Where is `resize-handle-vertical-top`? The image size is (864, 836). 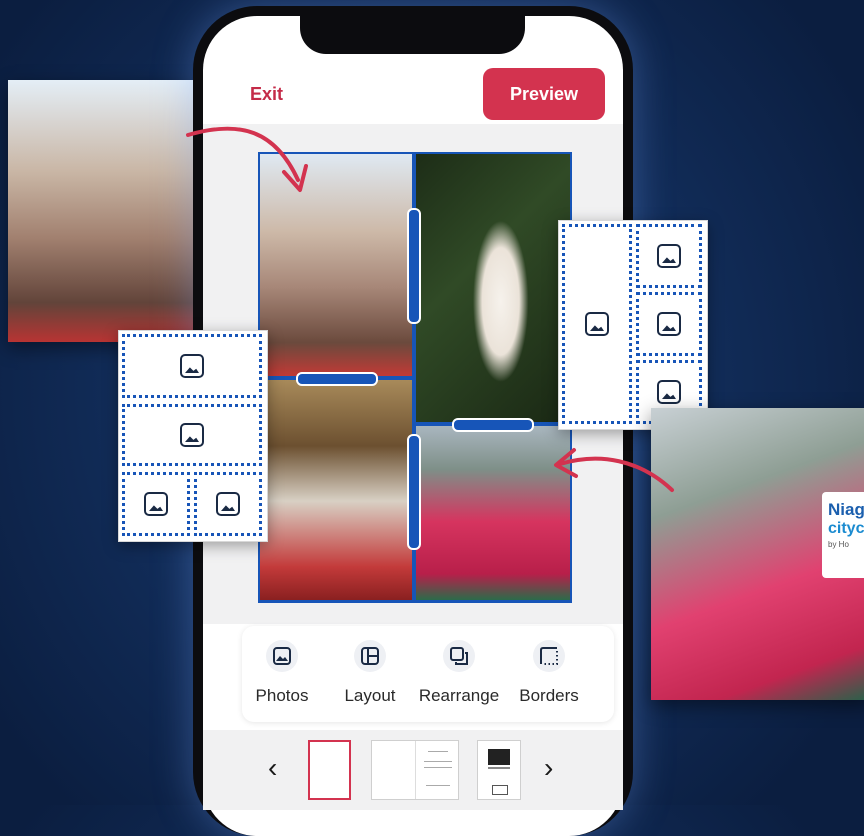
resize-handle-vertical-top is located at coordinates (414, 266).